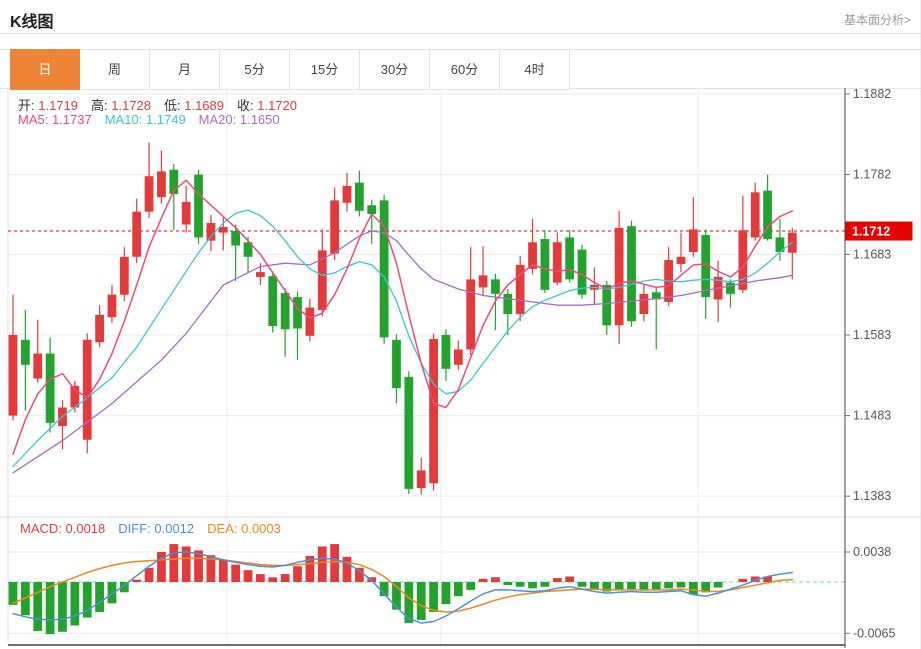  What do you see at coordinates (872, 254) in the screenshot?
I see `tick-label: 1.1683` at bounding box center [872, 254].